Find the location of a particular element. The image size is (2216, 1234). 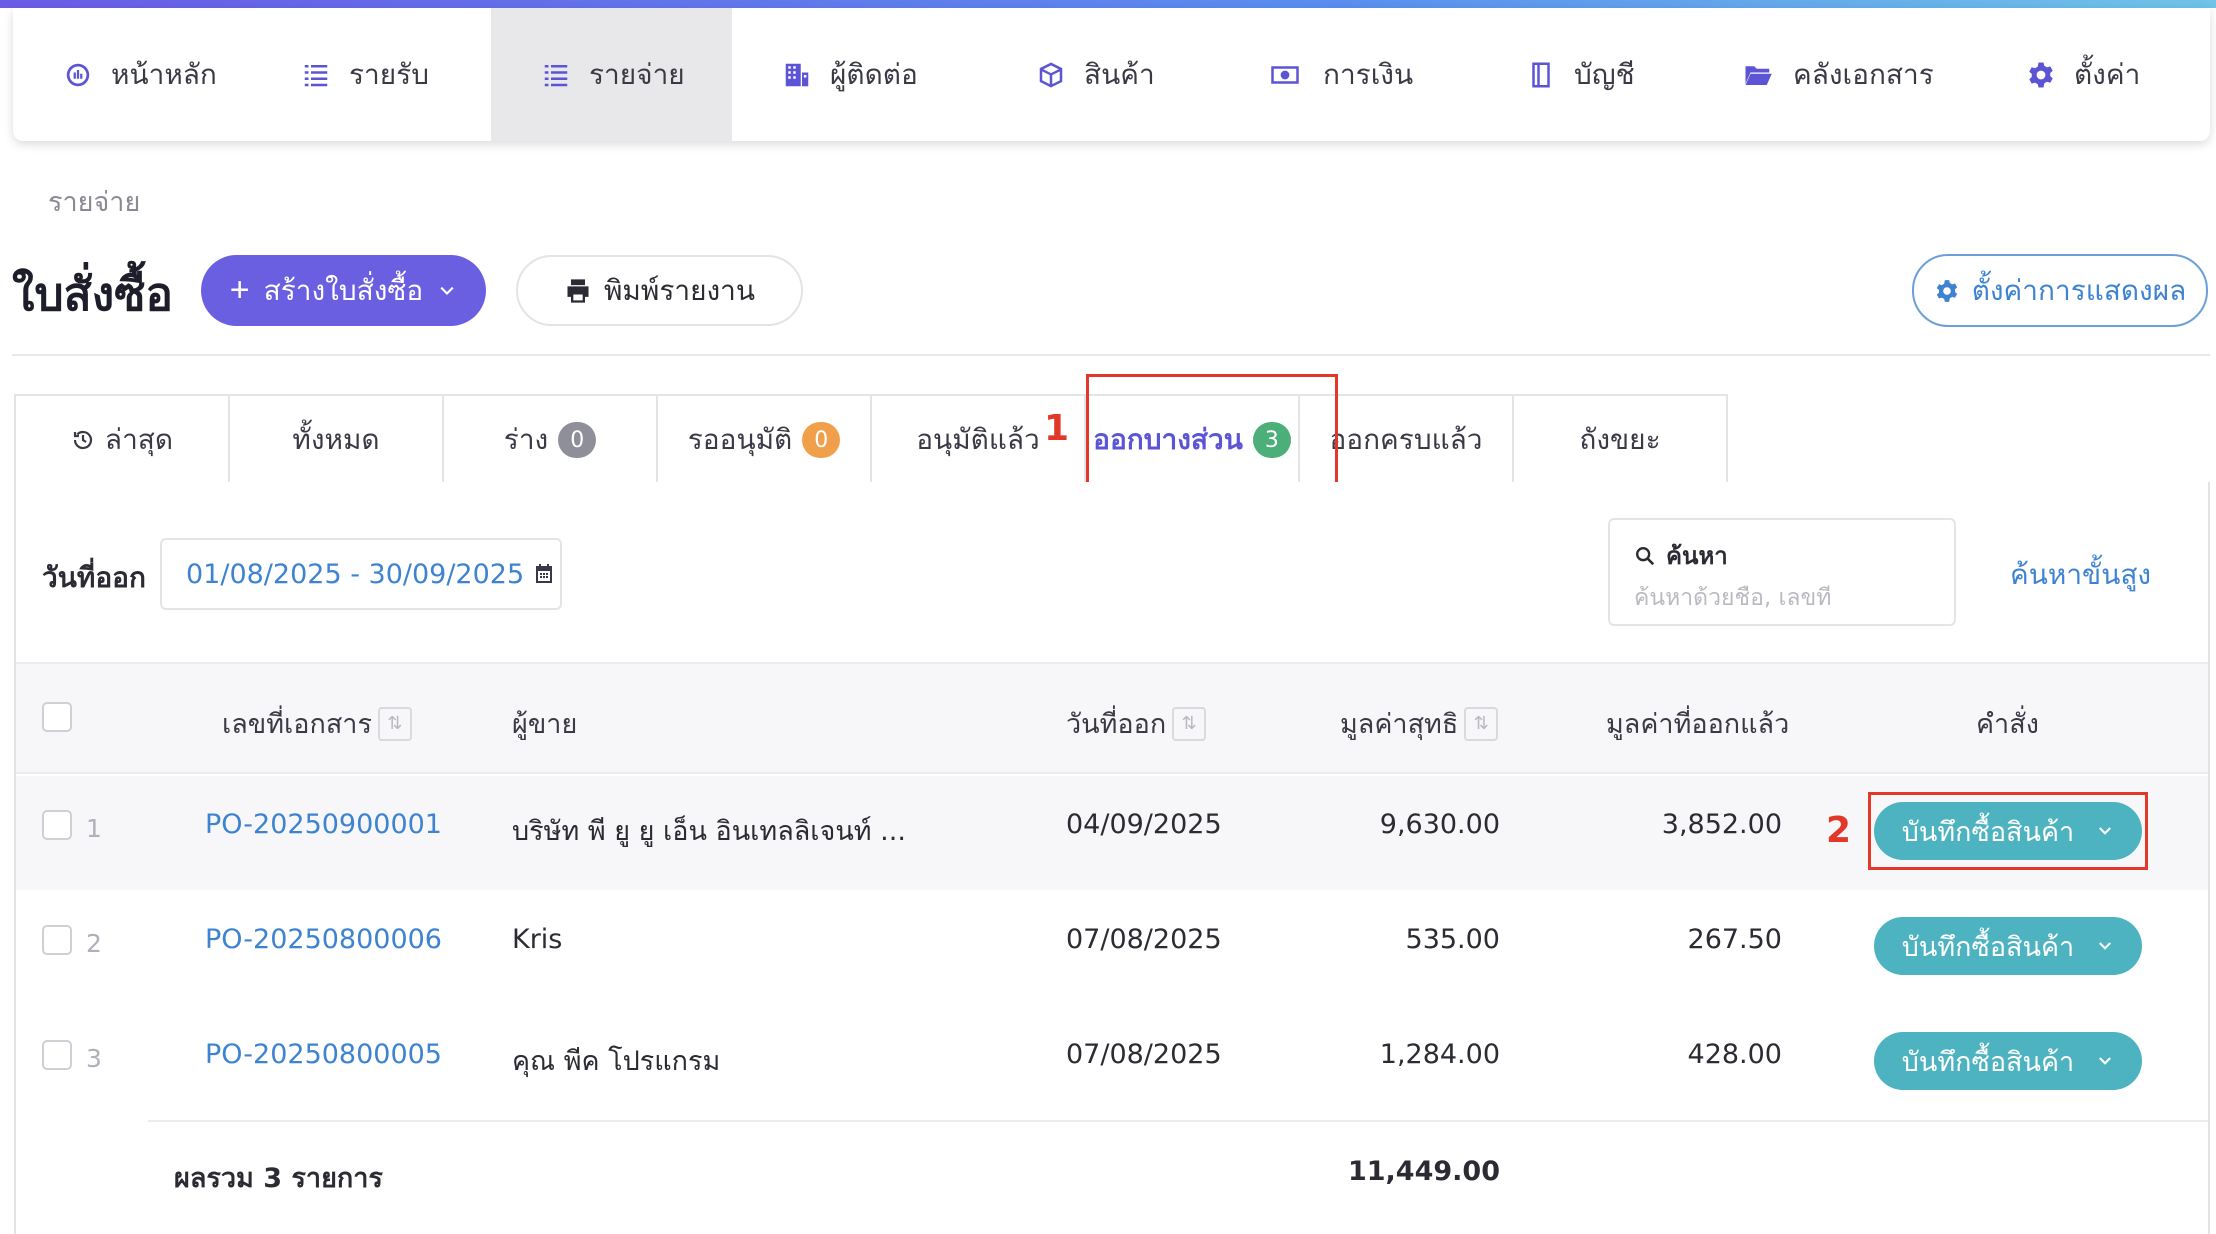

tab-label: ร่าง is located at coordinates (526, 439).